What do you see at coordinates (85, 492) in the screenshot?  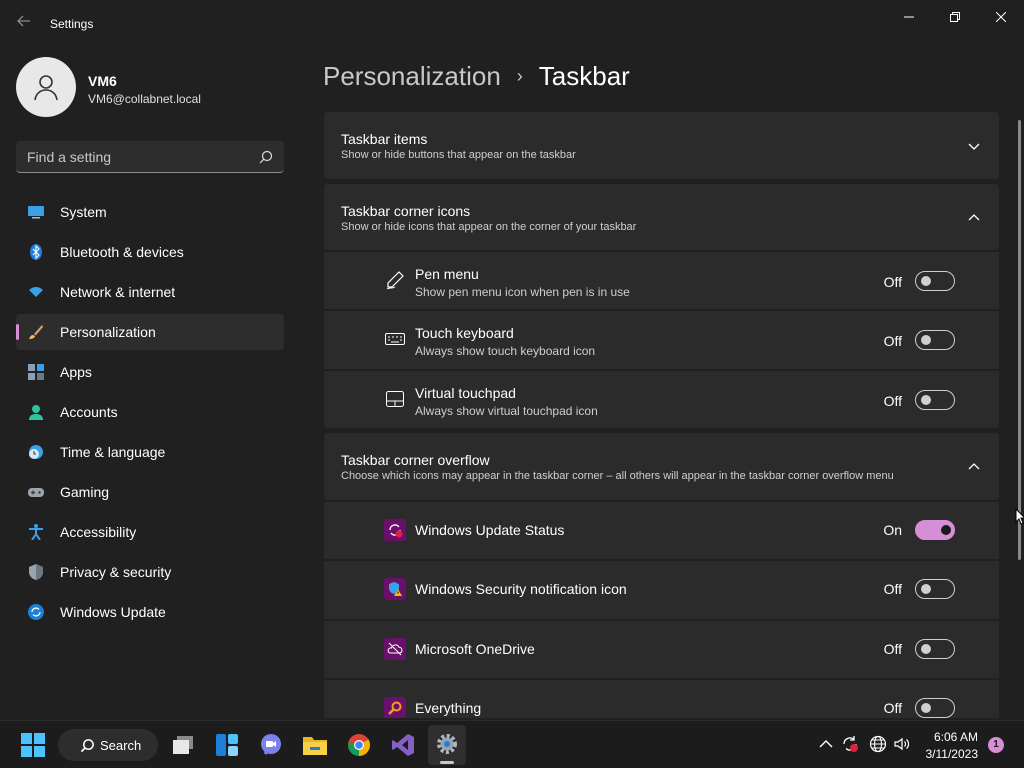 I see `nav-item-label: Gaming` at bounding box center [85, 492].